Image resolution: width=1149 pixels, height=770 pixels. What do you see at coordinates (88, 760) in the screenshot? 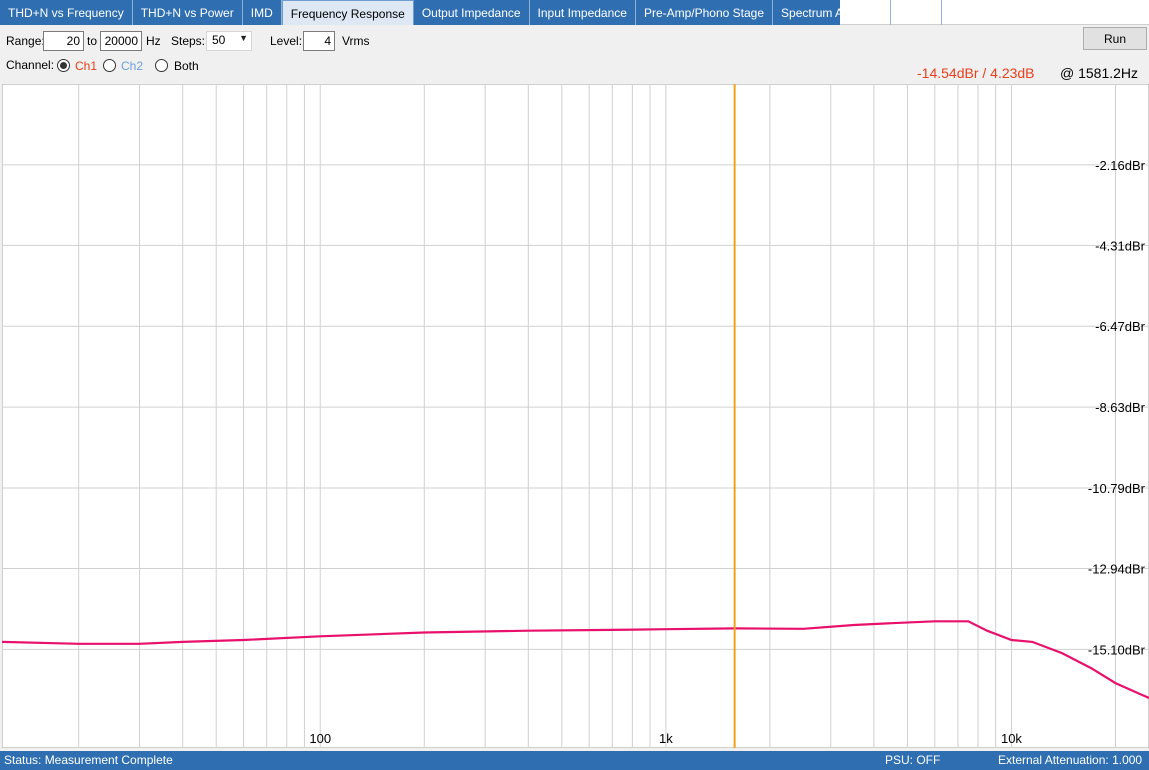
I see `status-text: Status: Measurement Complete` at bounding box center [88, 760].